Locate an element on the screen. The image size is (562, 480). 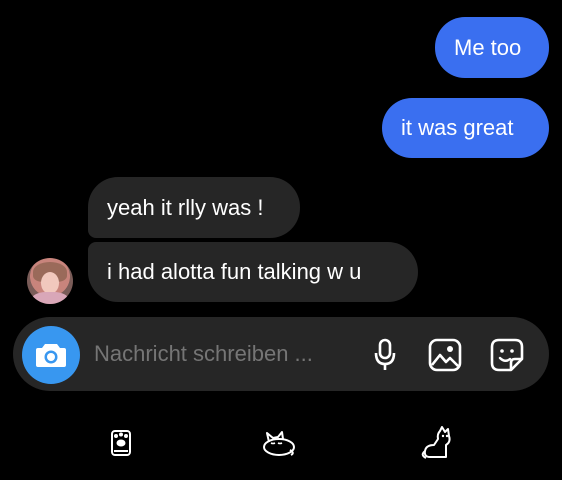
message-text: it was great is located at coordinates (457, 127).